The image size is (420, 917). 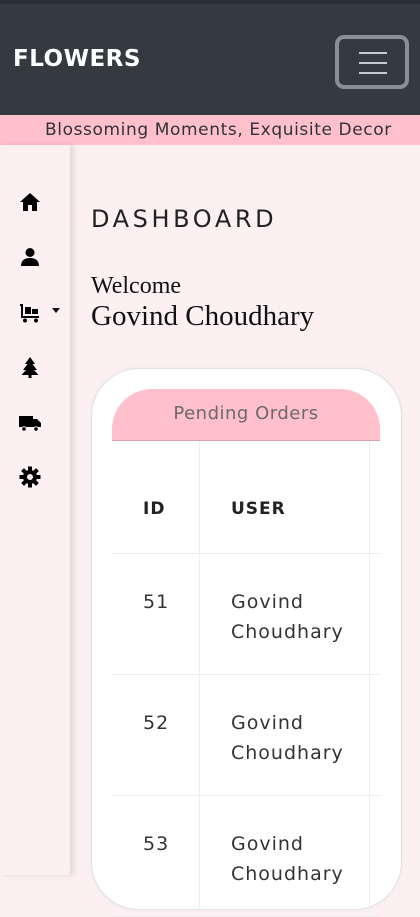 I want to click on brand-logo-text: FLOWERS, so click(x=77, y=59).